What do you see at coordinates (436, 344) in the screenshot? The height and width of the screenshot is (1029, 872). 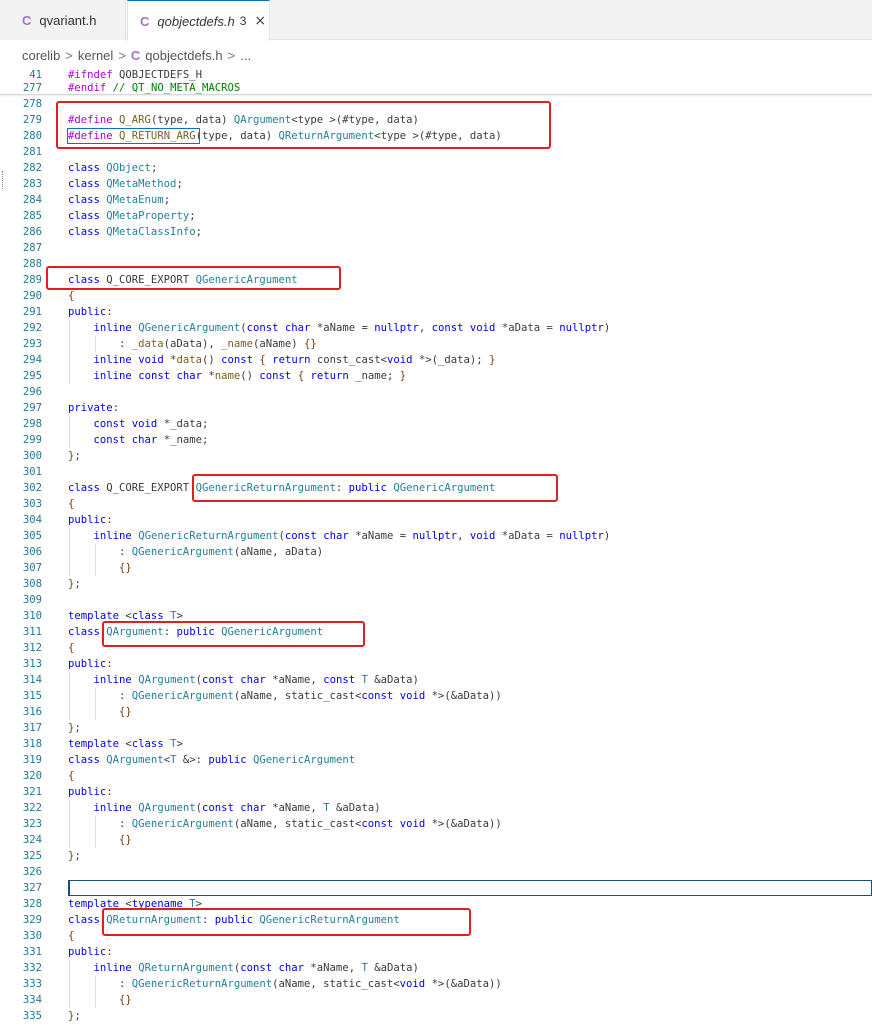 I see `code-line: 293 : _data(aData), _name(aName) {}` at bounding box center [436, 344].